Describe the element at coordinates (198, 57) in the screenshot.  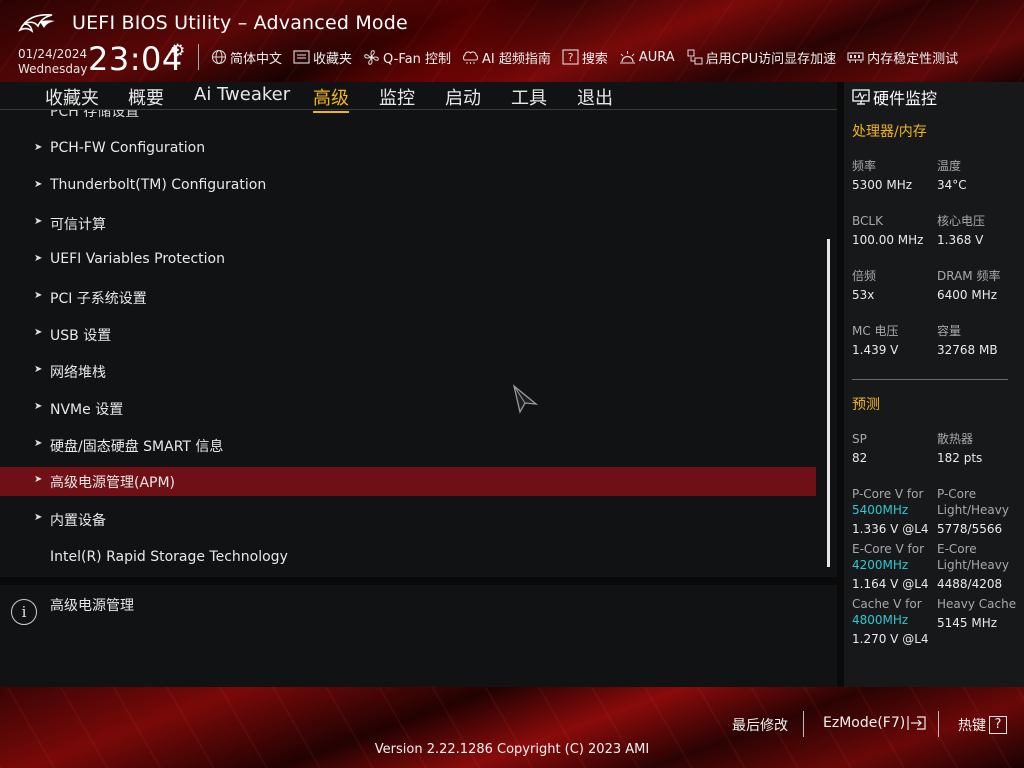
I see `header-divider` at that location.